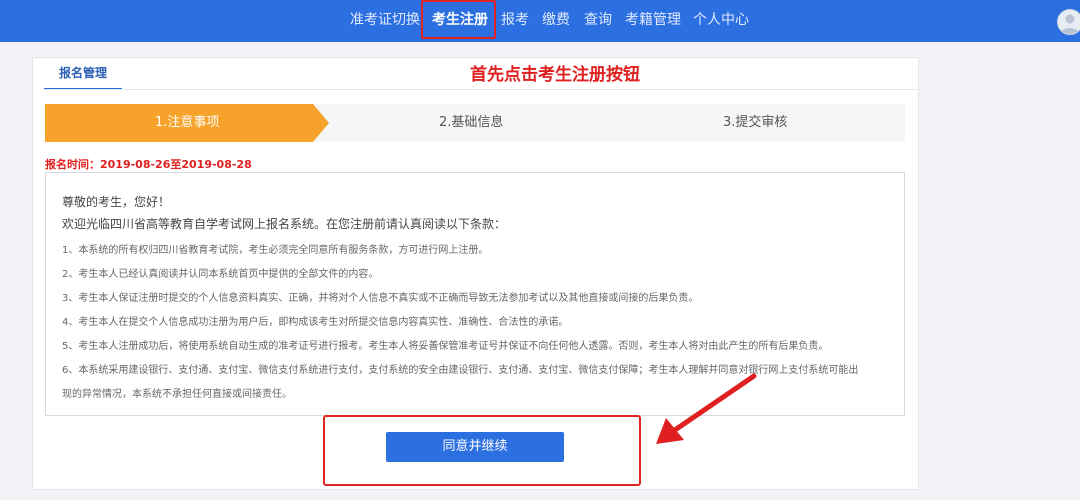 The width and height of the screenshot is (1080, 500). I want to click on nav-item-admission-ticket-switch: 准考证切换, so click(385, 21).